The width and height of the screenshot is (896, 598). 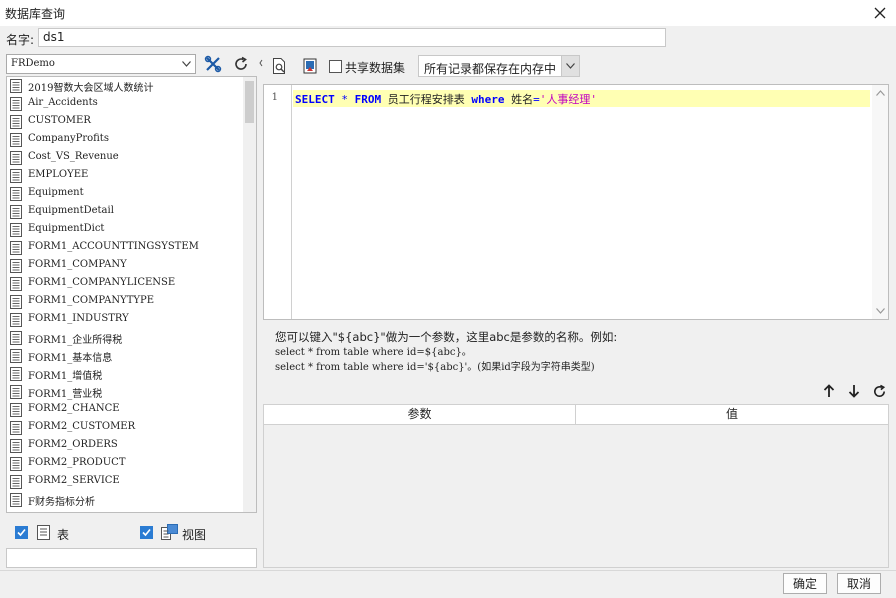 What do you see at coordinates (146, 532) in the screenshot?
I see `view-checkbox` at bounding box center [146, 532].